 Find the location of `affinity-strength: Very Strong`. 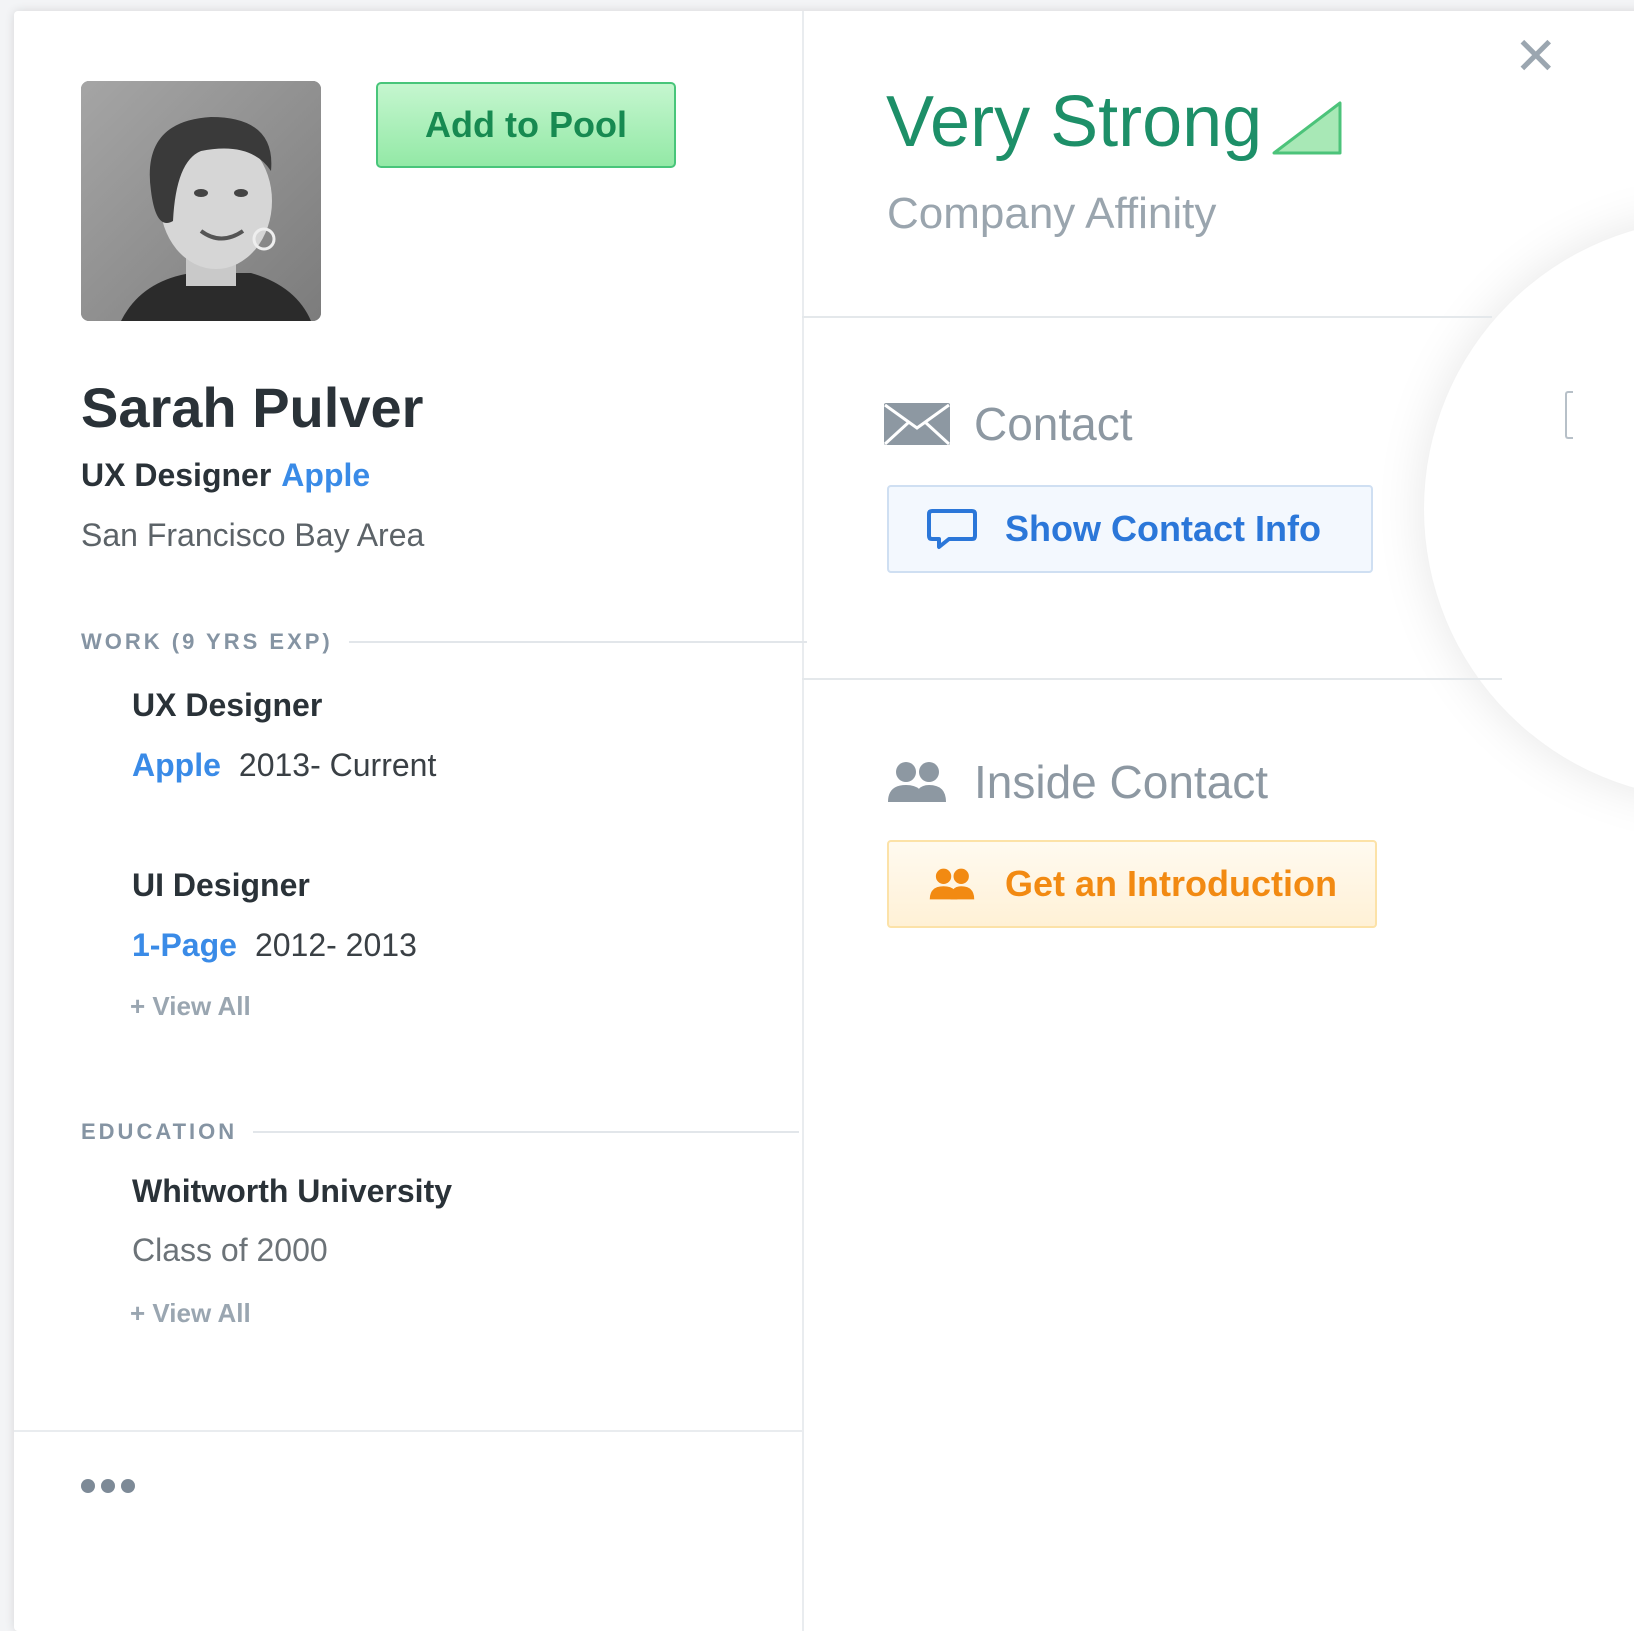

affinity-strength: Very Strong is located at coordinates (1114, 122).